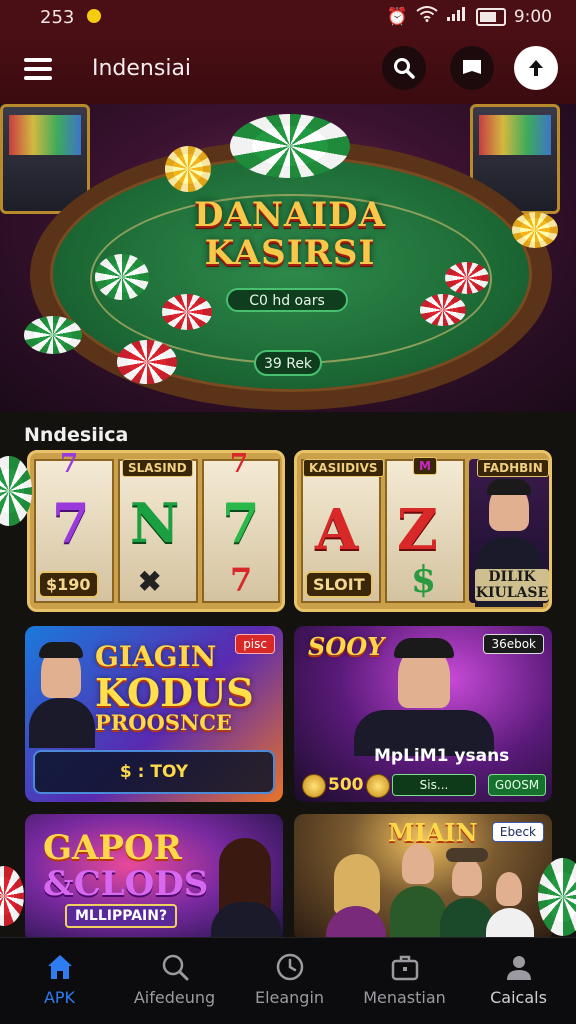 The image size is (576, 1024). I want to click on notification-dot, so click(94, 16).